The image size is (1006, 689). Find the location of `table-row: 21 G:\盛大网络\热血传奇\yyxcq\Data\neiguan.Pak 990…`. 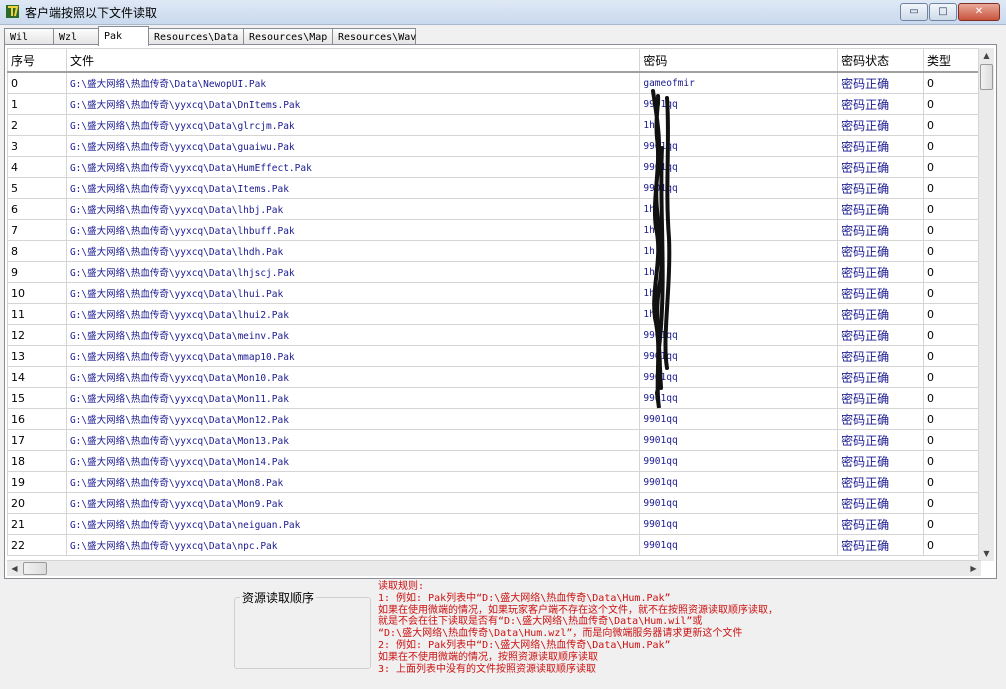

table-row: 21 G:\盛大网络\热血传奇\yyxcq\Data\neiguan.Pak 990… is located at coordinates (494, 524).